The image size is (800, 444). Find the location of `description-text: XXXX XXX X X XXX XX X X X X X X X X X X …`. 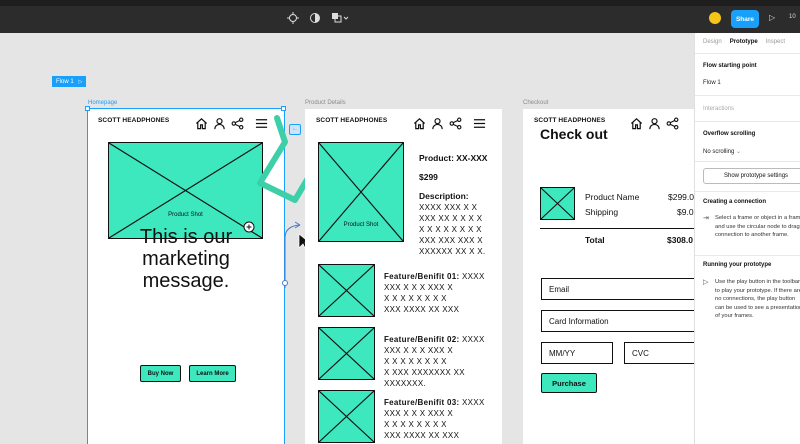

description-text: XXXX XXX X X XXX XX X X X X X X X X X X … is located at coordinates (452, 229).